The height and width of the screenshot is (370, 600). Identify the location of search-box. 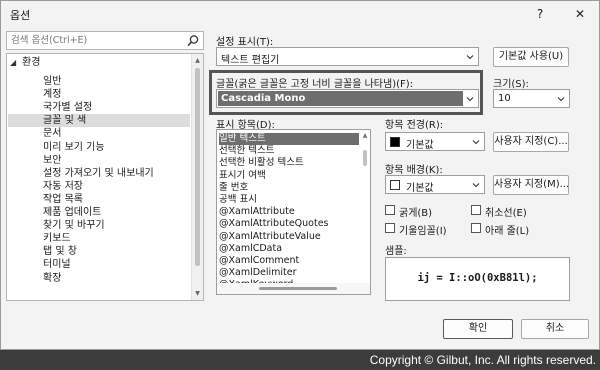
(105, 40).